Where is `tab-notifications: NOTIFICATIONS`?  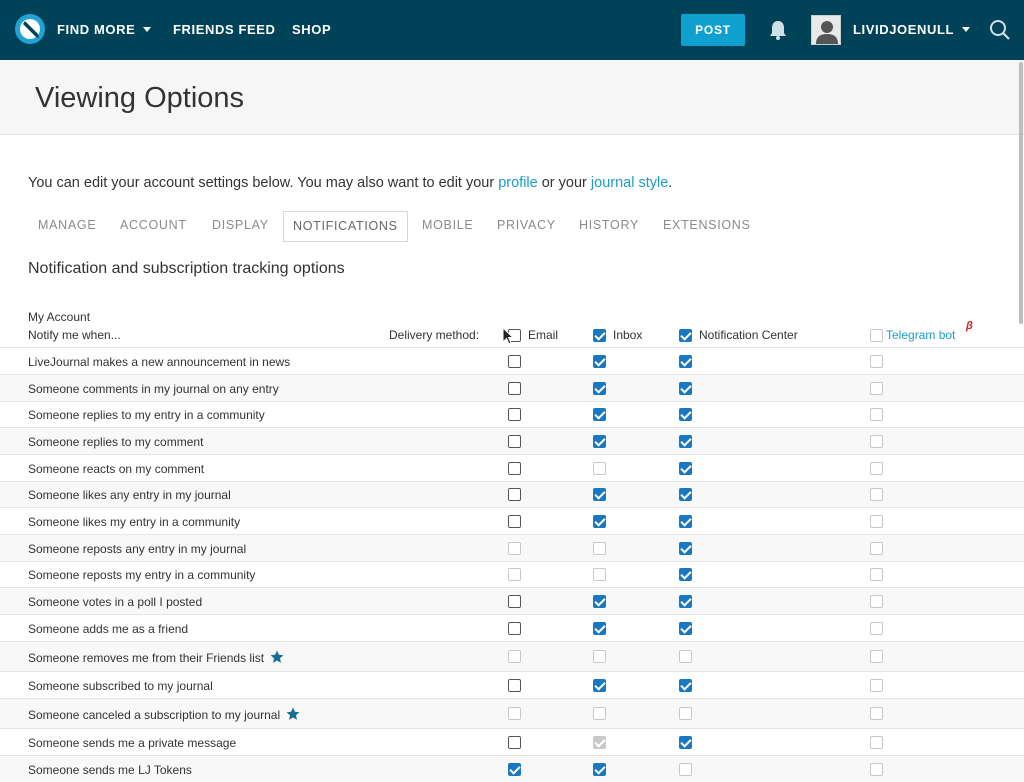
tab-notifications: NOTIFICATIONS is located at coordinates (345, 226).